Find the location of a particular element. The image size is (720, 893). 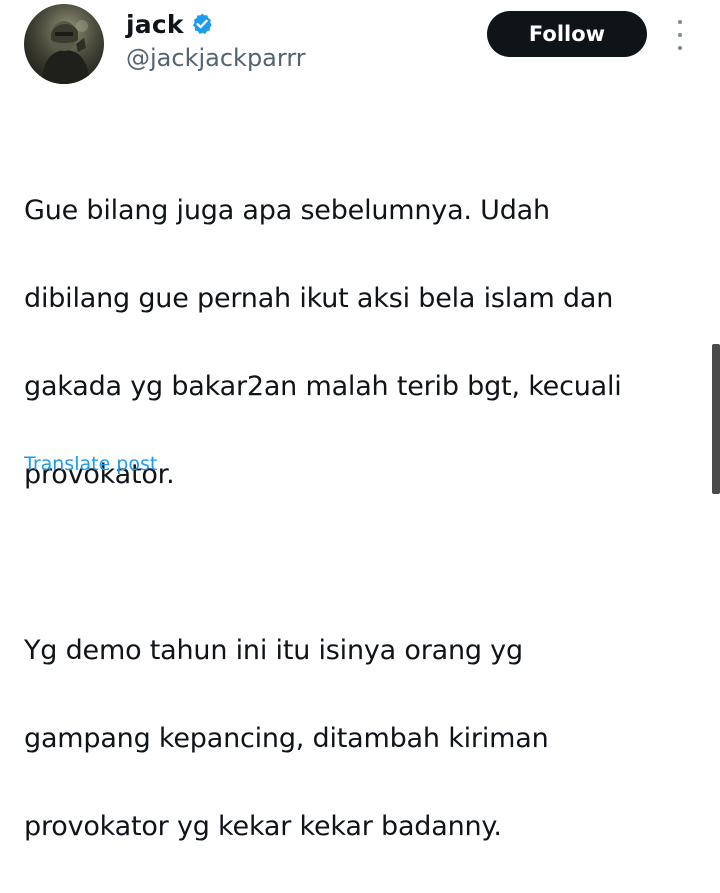

user-name-row: jack is located at coordinates (170, 24).